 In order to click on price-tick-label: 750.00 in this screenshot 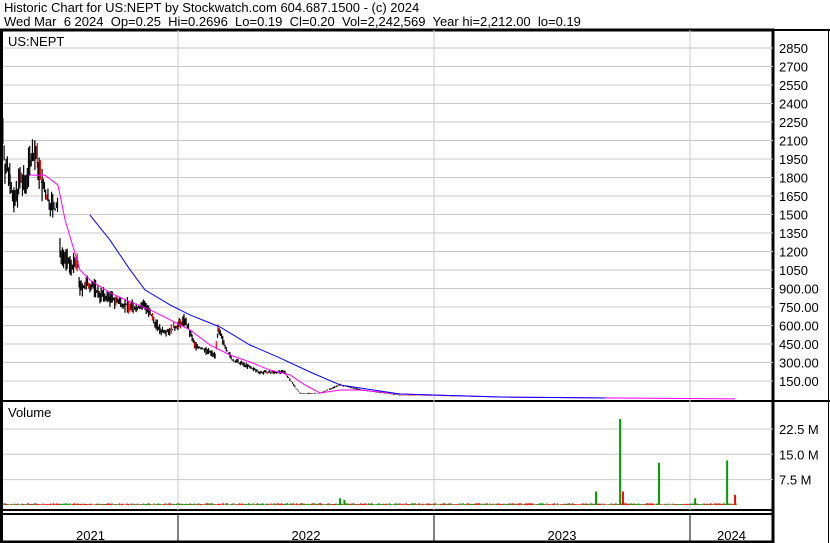, I will do `click(799, 307)`.